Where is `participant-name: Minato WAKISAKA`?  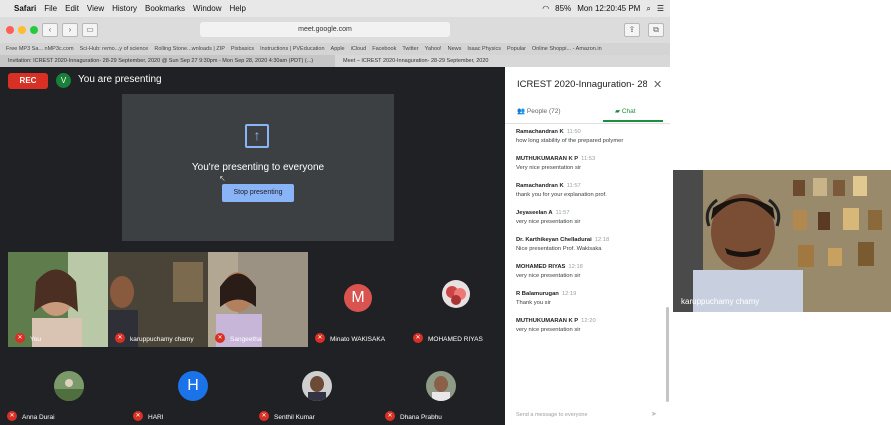
participant-name: Minato WAKISAKA is located at coordinates (358, 339).